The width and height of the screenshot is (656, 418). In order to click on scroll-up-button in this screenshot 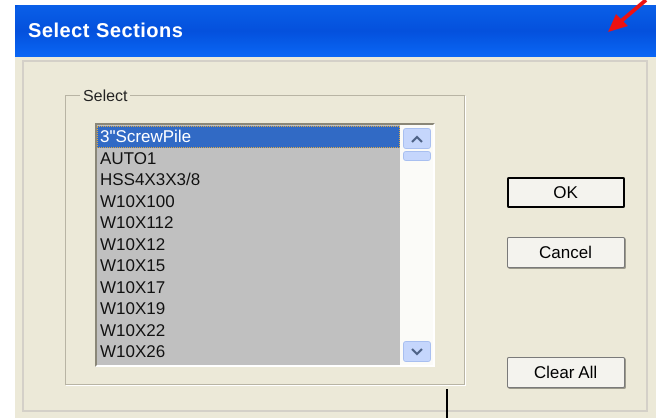, I will do `click(416, 138)`.